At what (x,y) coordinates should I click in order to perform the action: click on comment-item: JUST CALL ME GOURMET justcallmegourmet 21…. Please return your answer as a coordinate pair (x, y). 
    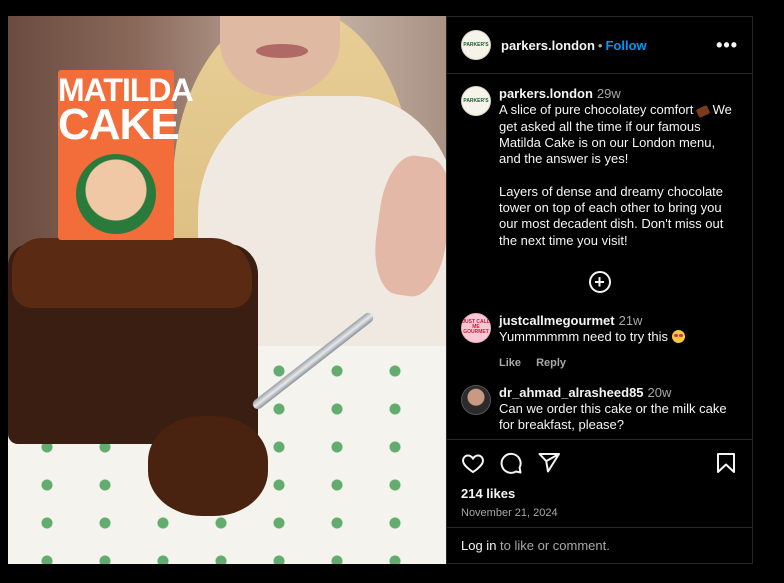
    Looking at the image, I should click on (599, 341).